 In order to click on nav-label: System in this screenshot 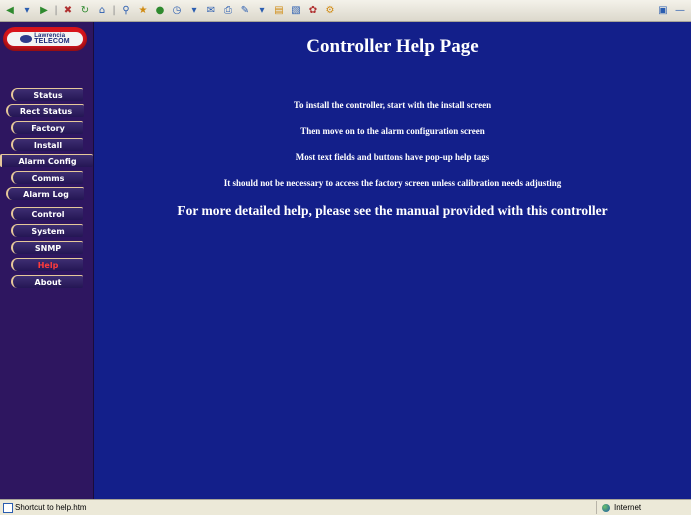, I will do `click(48, 231)`.